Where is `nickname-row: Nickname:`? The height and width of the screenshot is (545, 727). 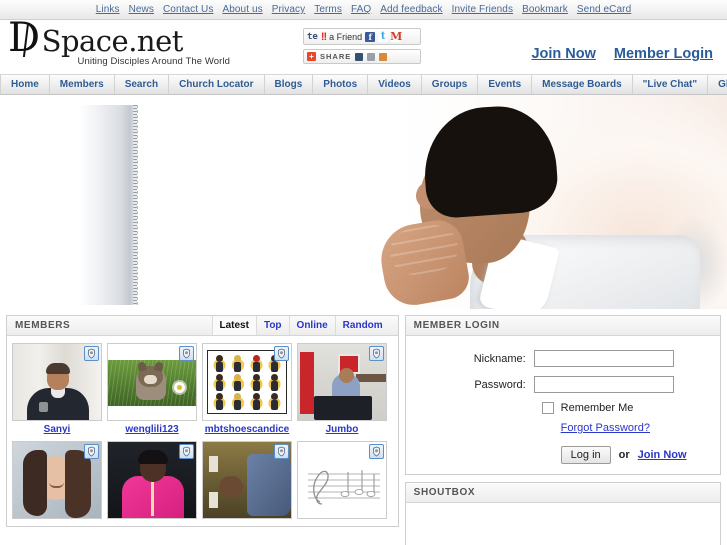 nickname-row: Nickname: is located at coordinates (563, 358).